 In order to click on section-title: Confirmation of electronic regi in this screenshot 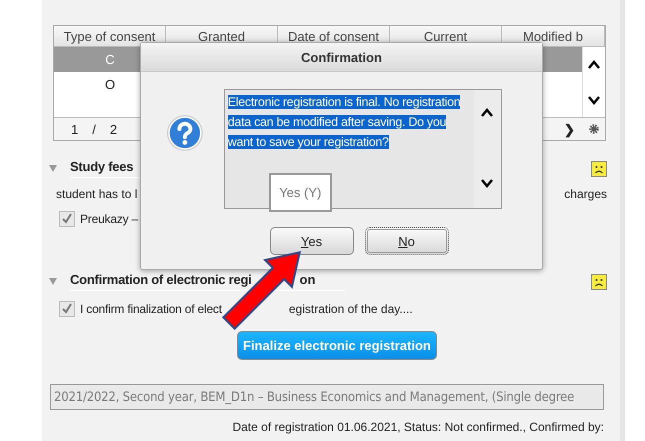, I will do `click(161, 279)`.